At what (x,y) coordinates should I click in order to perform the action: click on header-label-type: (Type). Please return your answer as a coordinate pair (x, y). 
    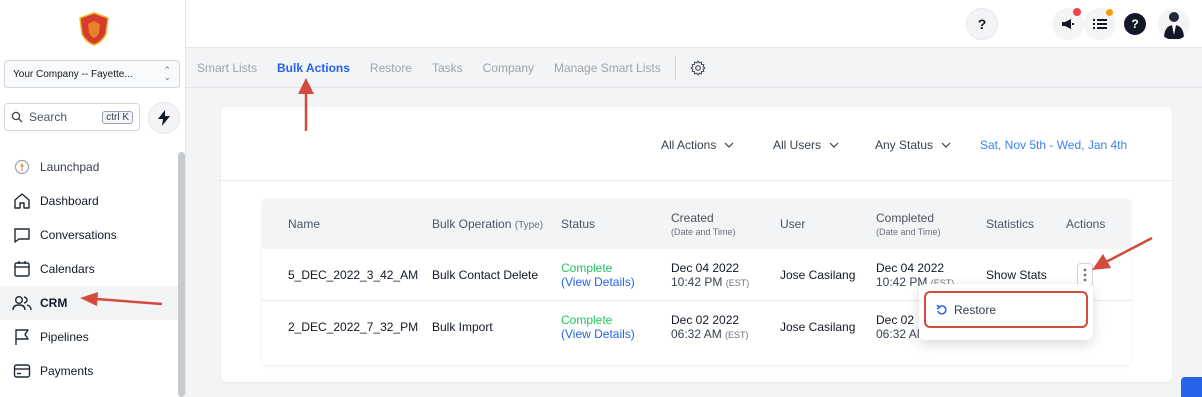
    Looking at the image, I should click on (529, 225).